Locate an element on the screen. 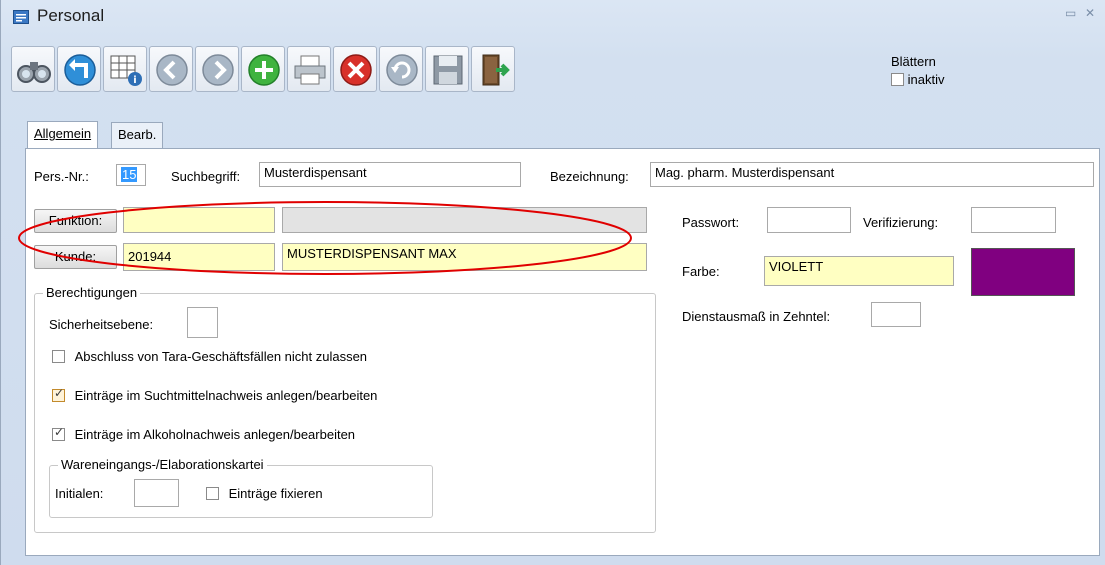  option-alkohol-checkbox is located at coordinates (58, 433).